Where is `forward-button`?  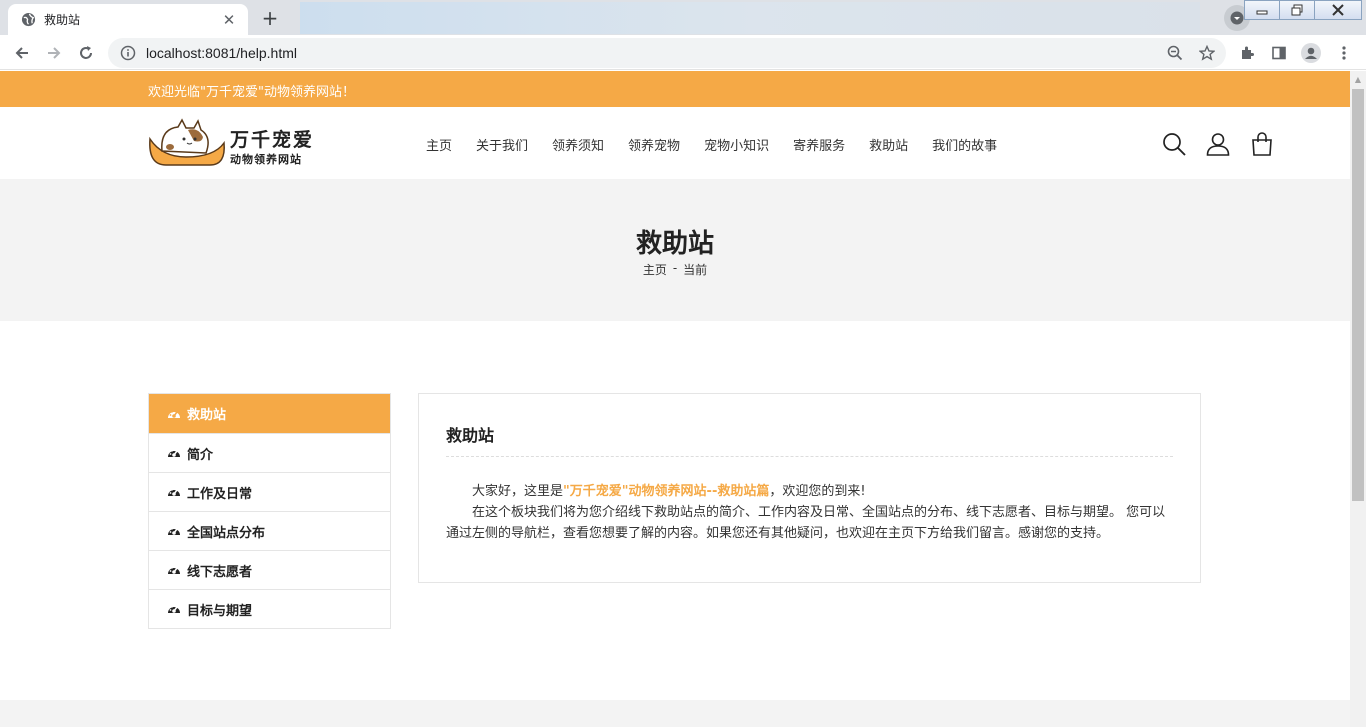 forward-button is located at coordinates (54, 53).